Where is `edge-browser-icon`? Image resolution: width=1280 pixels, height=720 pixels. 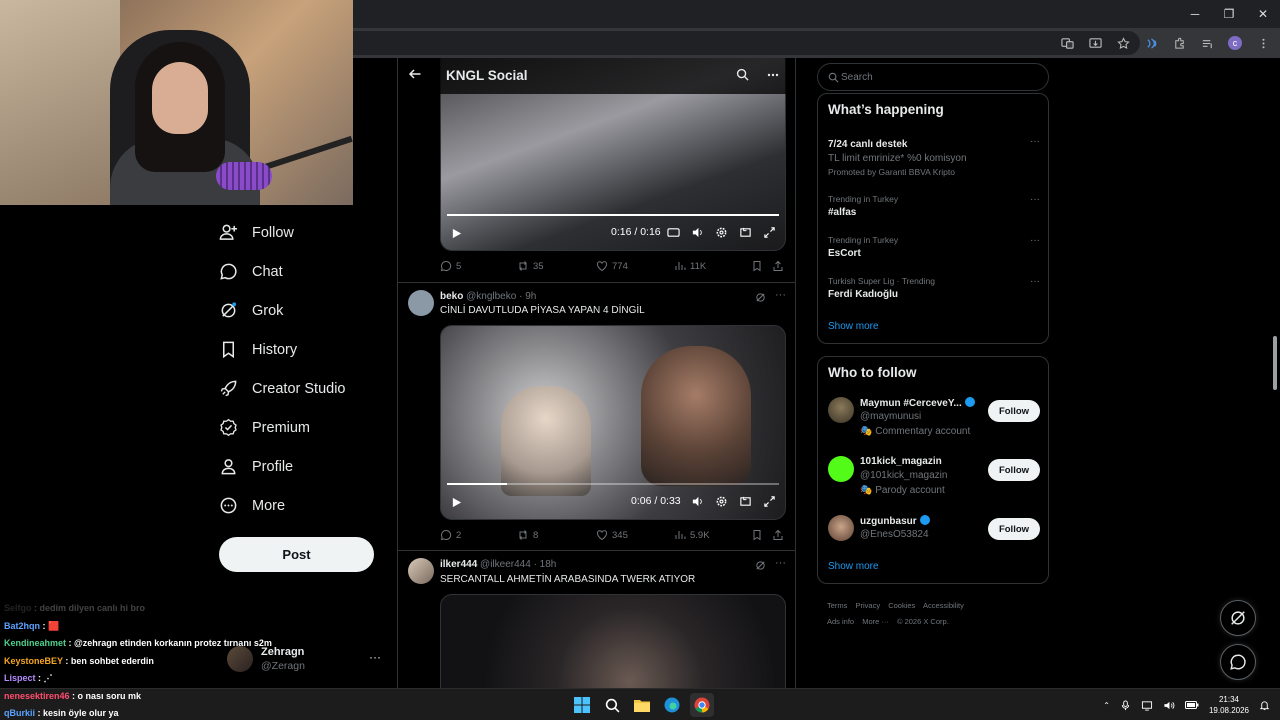
edge-browser-icon is located at coordinates (672, 705).